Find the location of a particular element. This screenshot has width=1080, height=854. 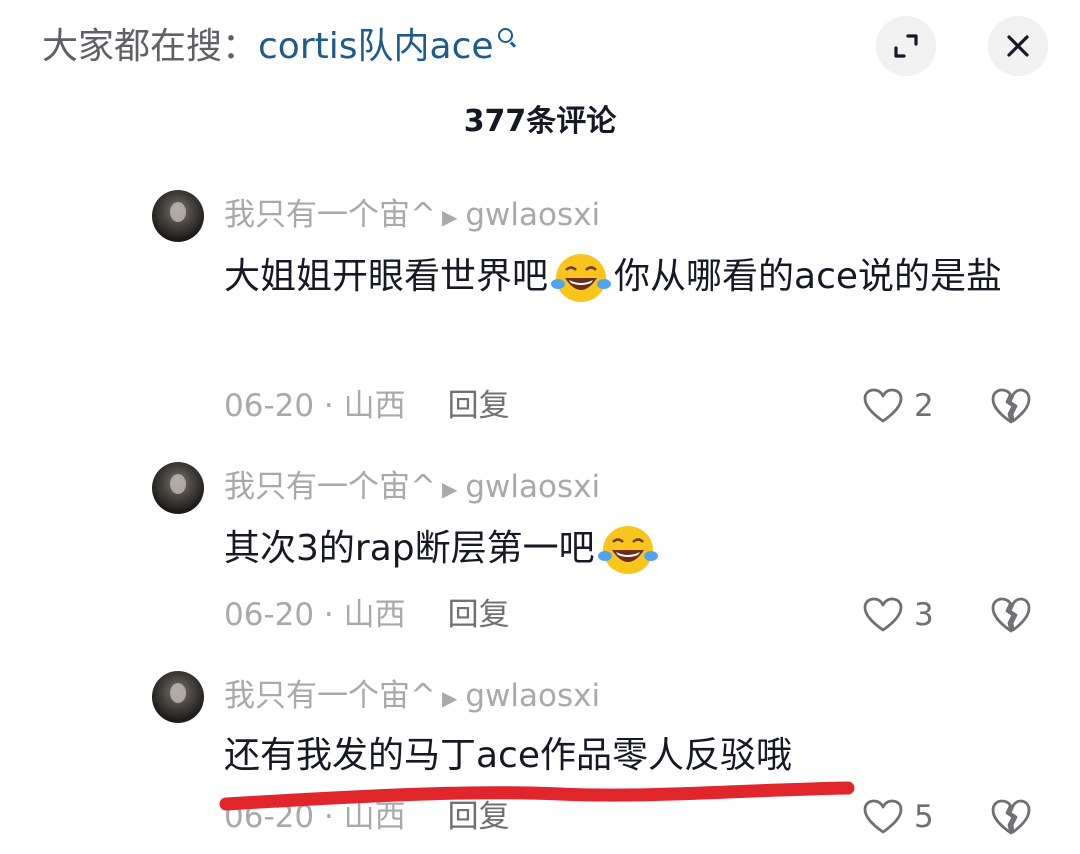

expand-button is located at coordinates (906, 46).